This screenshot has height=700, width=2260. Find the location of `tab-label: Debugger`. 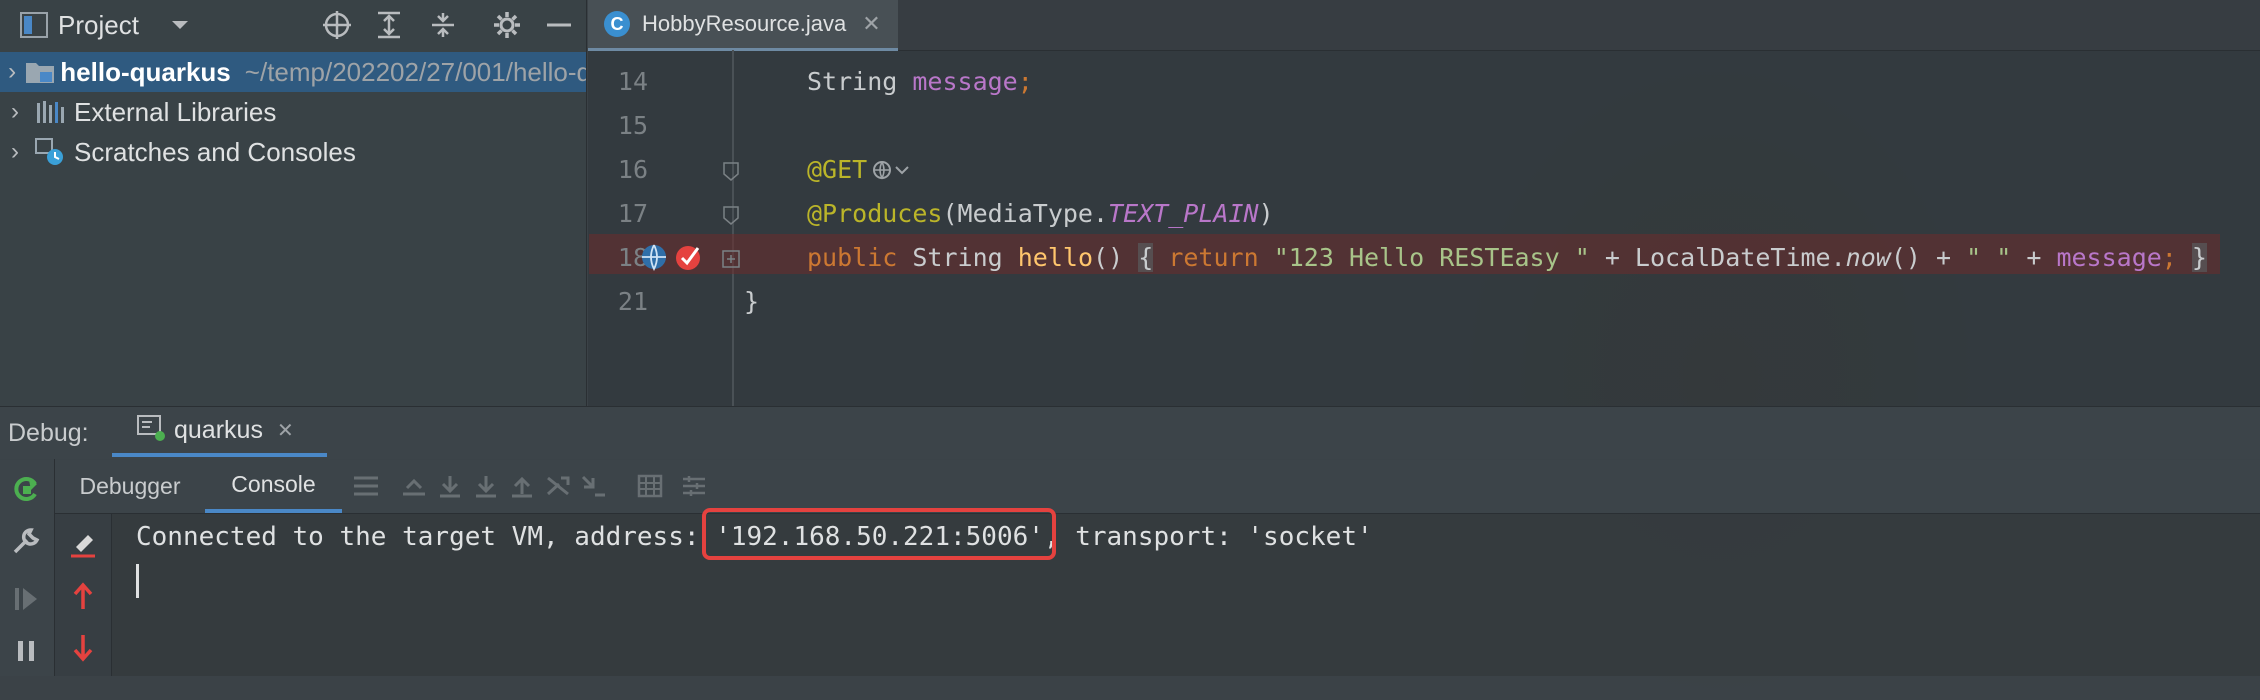

tab-label: Debugger is located at coordinates (130, 485).